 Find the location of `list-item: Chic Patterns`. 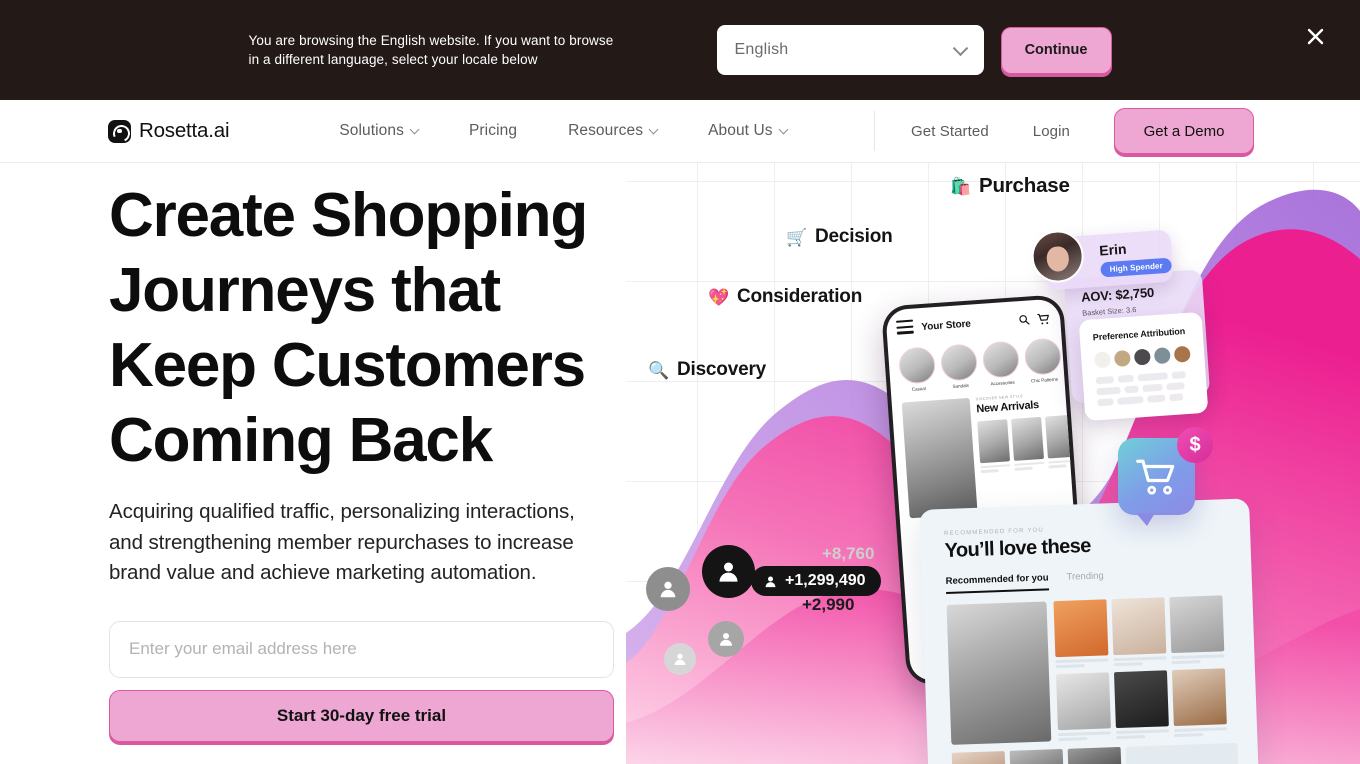

list-item: Chic Patterns is located at coordinates (1043, 360).